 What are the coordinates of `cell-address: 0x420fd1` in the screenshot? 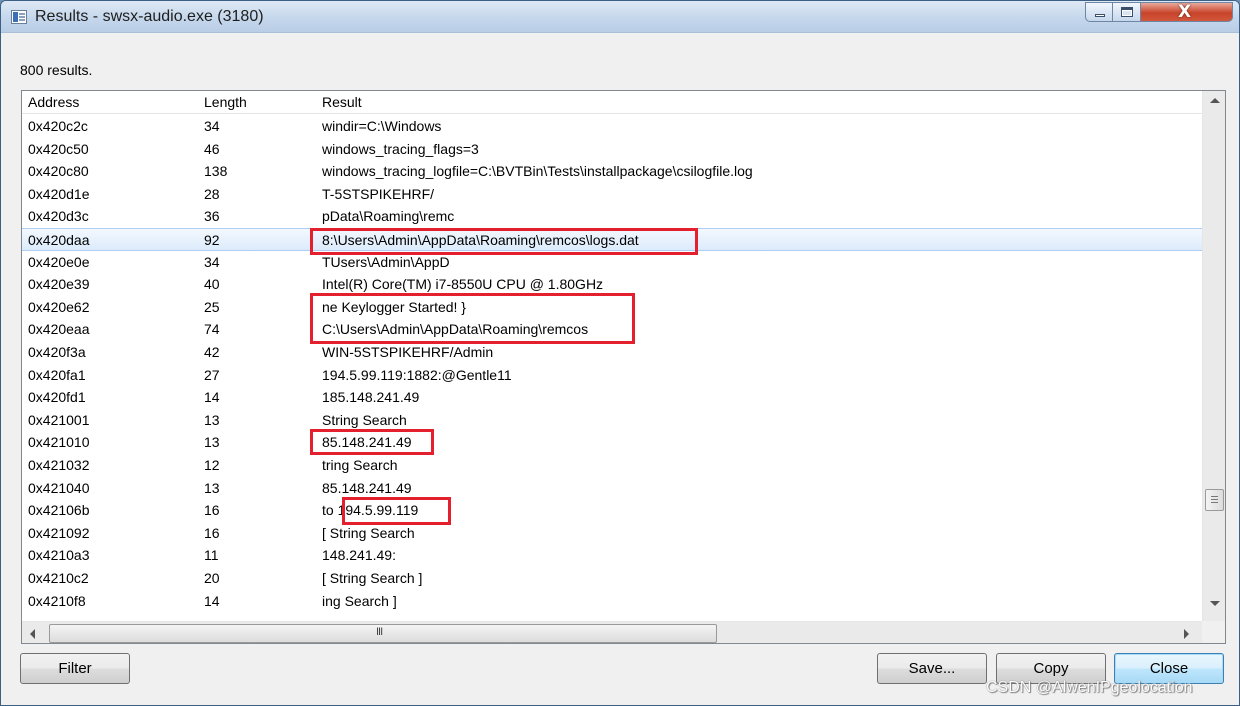 It's located at (57, 397).